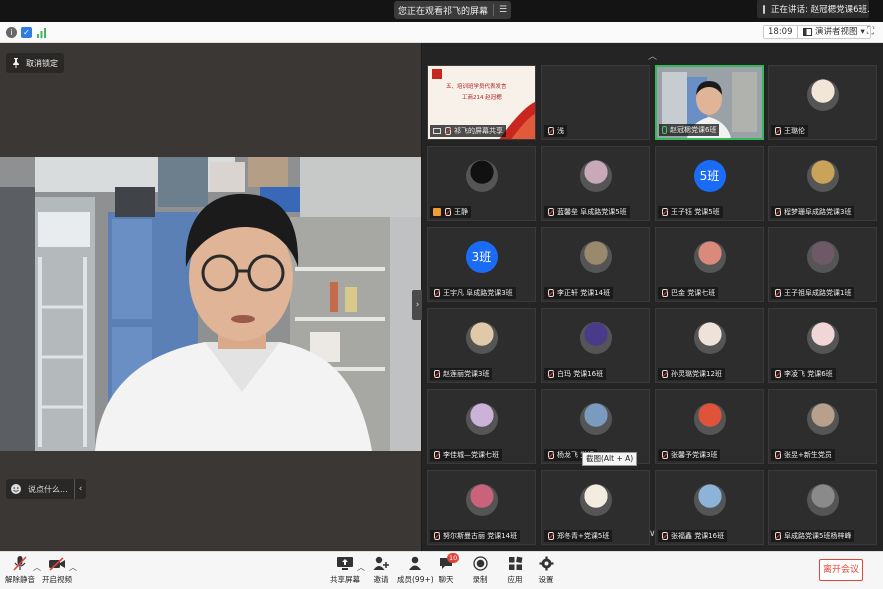  I want to click on unpin-button: 取消锁定, so click(35, 63).